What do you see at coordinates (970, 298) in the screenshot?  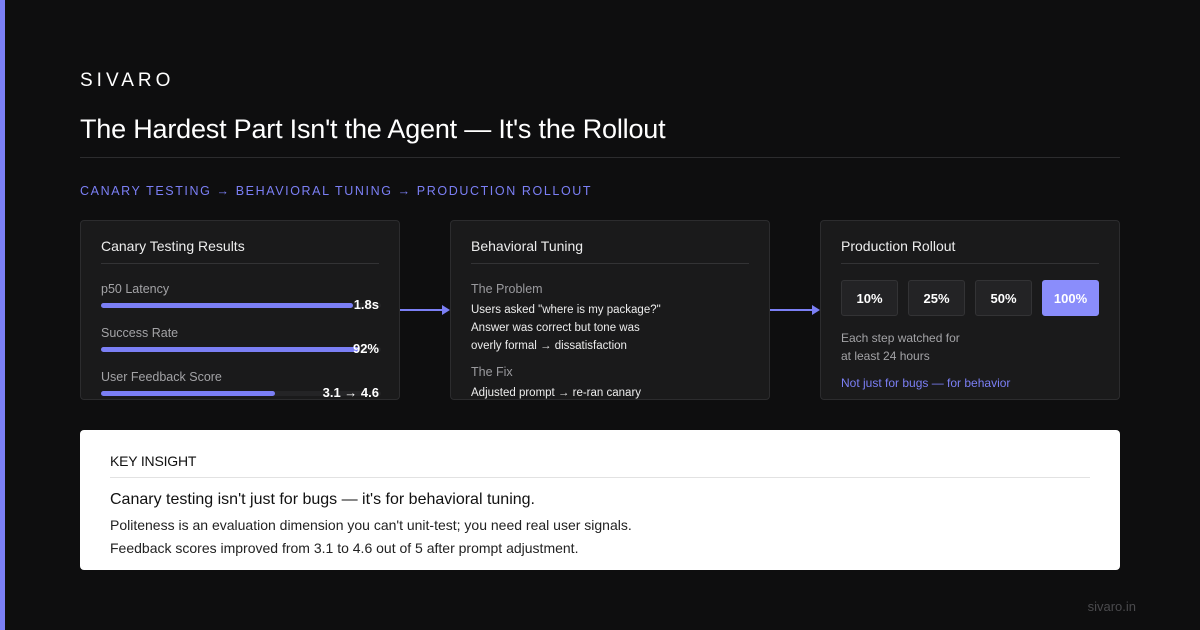 I see `rollout-steps: 10% 25% 50% 100%` at bounding box center [970, 298].